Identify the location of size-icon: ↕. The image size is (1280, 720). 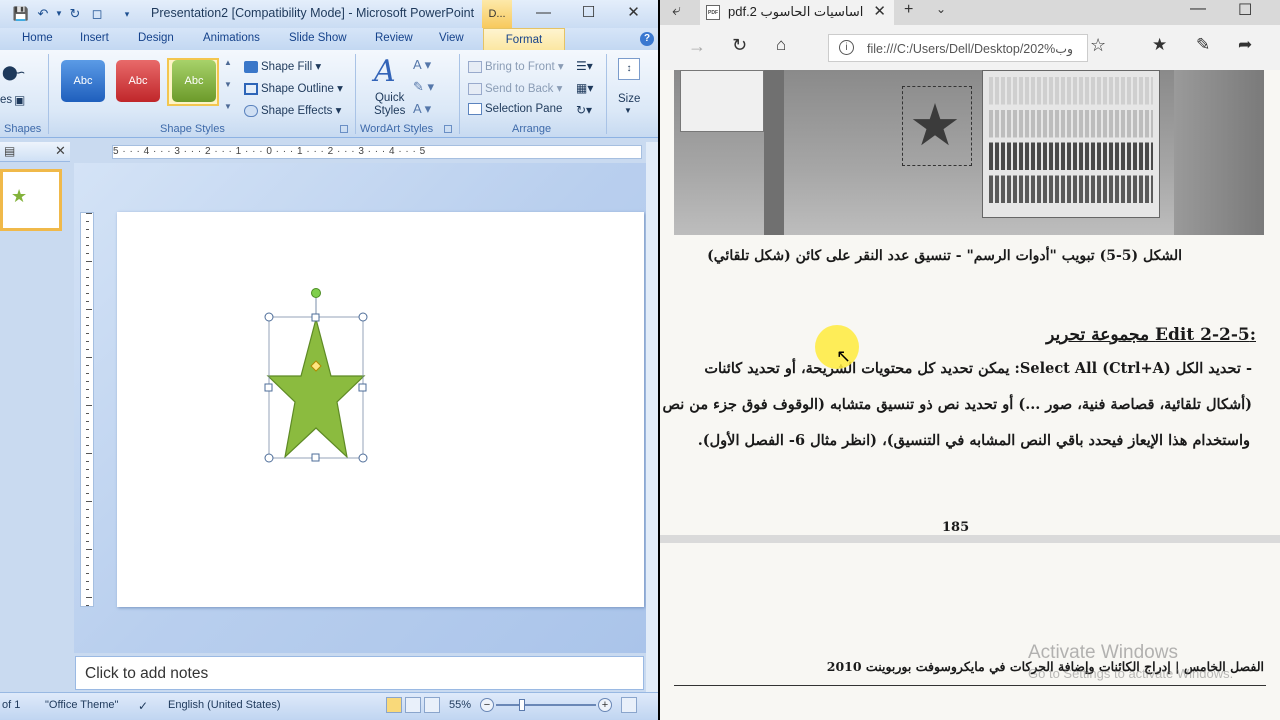
(629, 69).